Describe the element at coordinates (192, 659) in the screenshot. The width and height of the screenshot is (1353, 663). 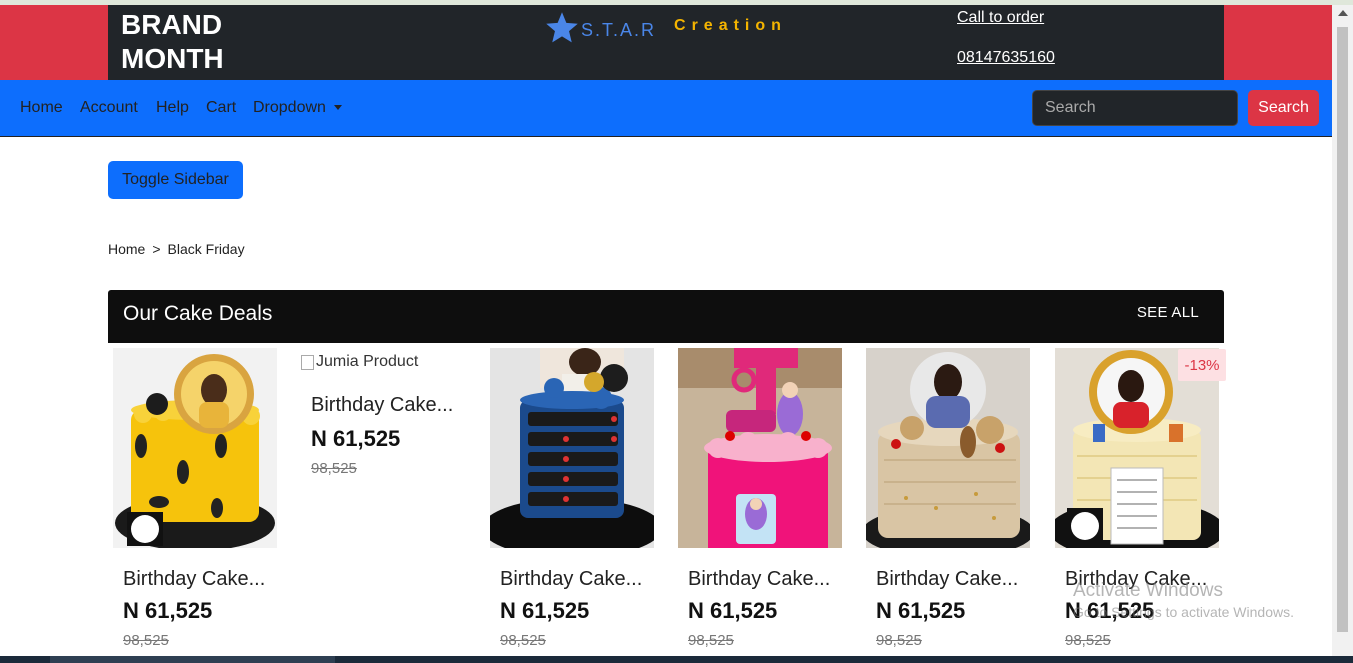
I see `taskbar-search` at that location.